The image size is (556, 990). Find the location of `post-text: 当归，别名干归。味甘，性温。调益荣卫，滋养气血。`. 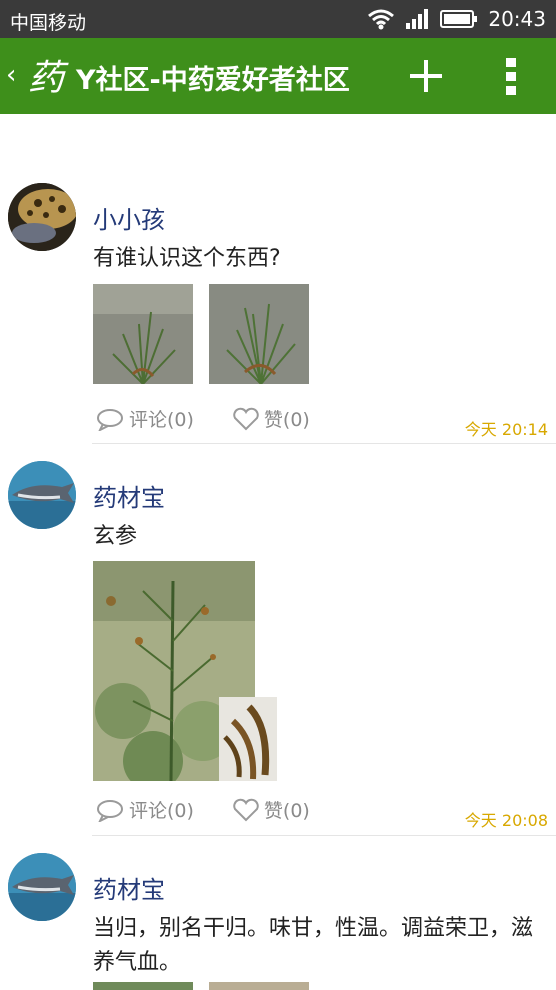

post-text: 当归，别名干归。味甘，性温。调益荣卫，滋养气血。 is located at coordinates (313, 945).